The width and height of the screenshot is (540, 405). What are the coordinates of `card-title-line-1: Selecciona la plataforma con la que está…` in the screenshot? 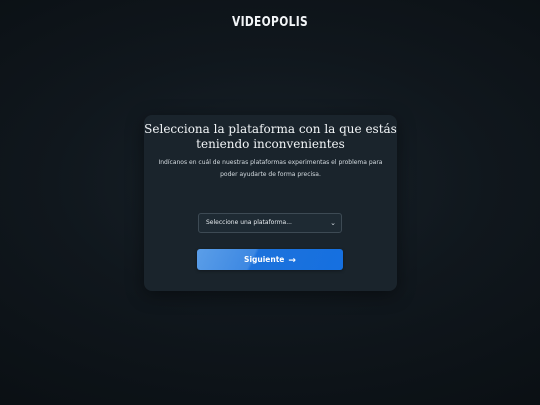 It's located at (270, 129).